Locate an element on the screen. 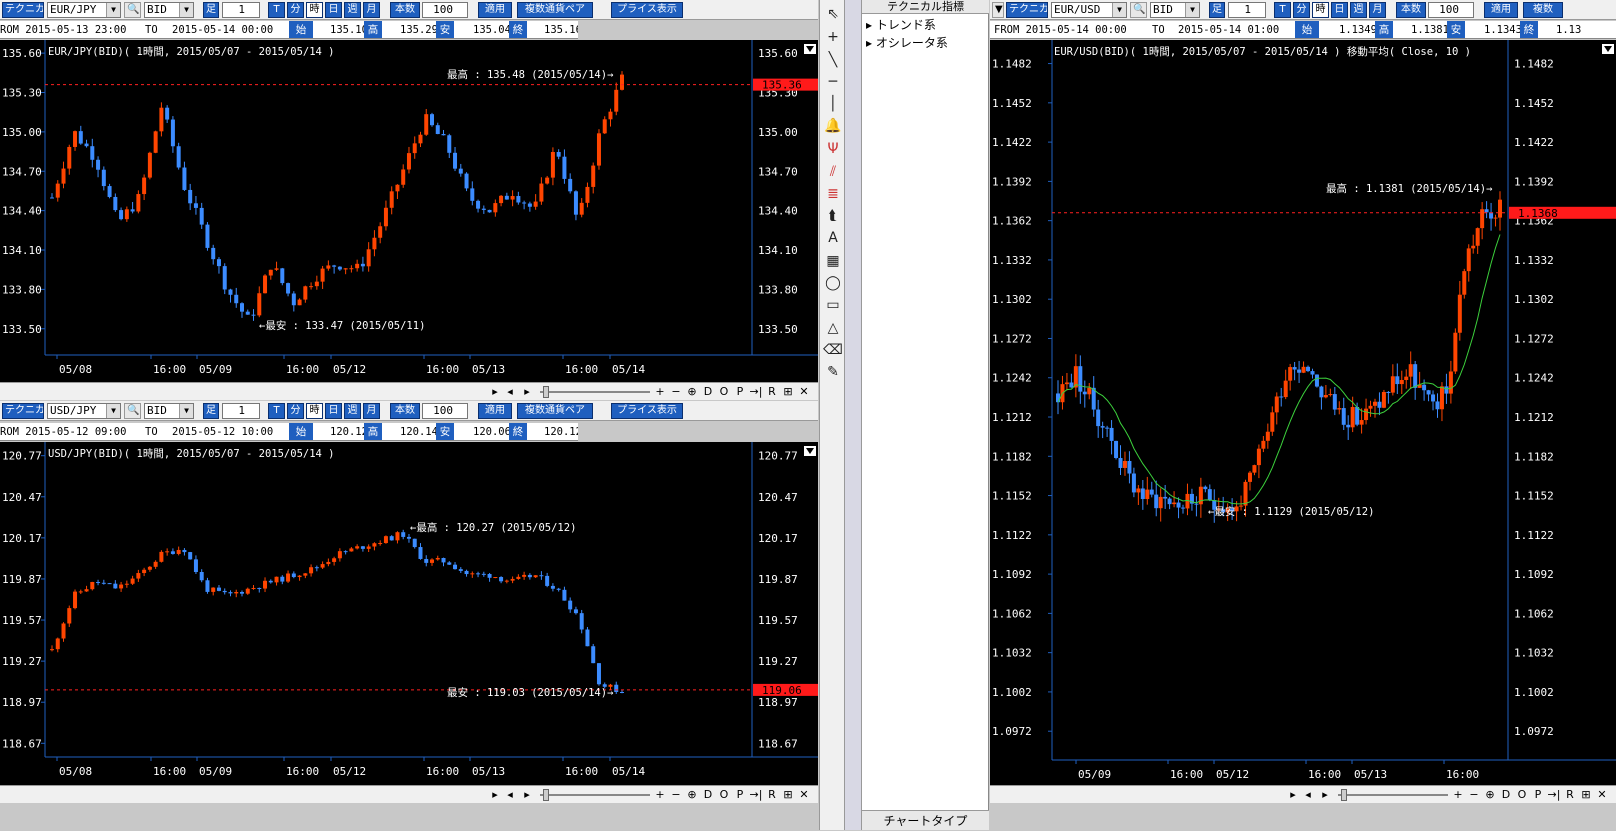 This screenshot has height=831, width=1616. pair-select: USD/JPY ▼ is located at coordinates (84, 411).